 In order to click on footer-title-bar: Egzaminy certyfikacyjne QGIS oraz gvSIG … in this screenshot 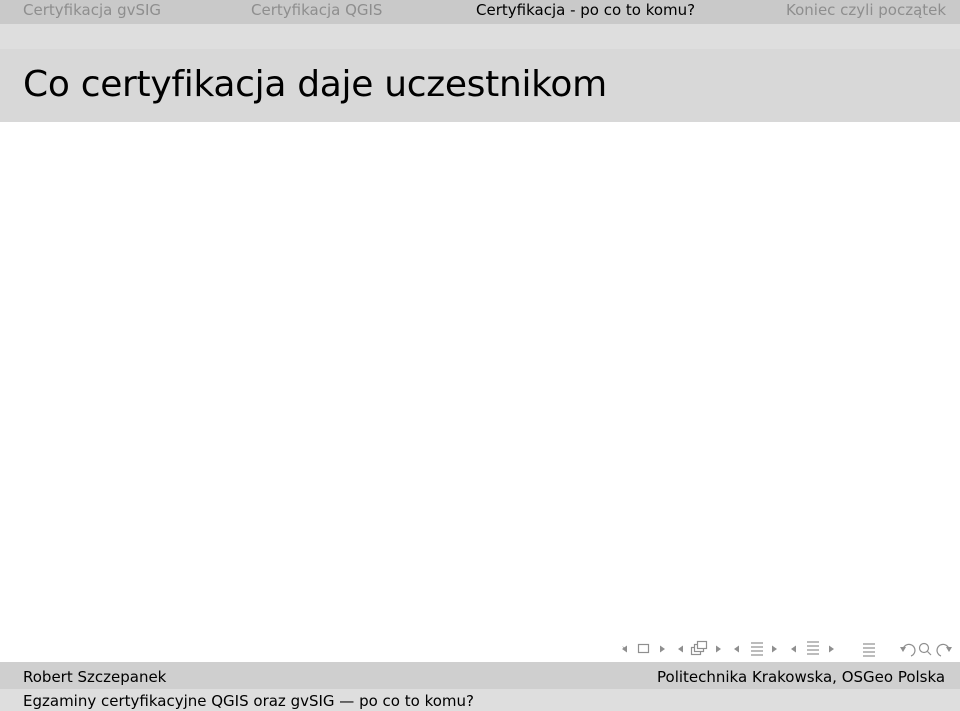, I will do `click(480, 700)`.